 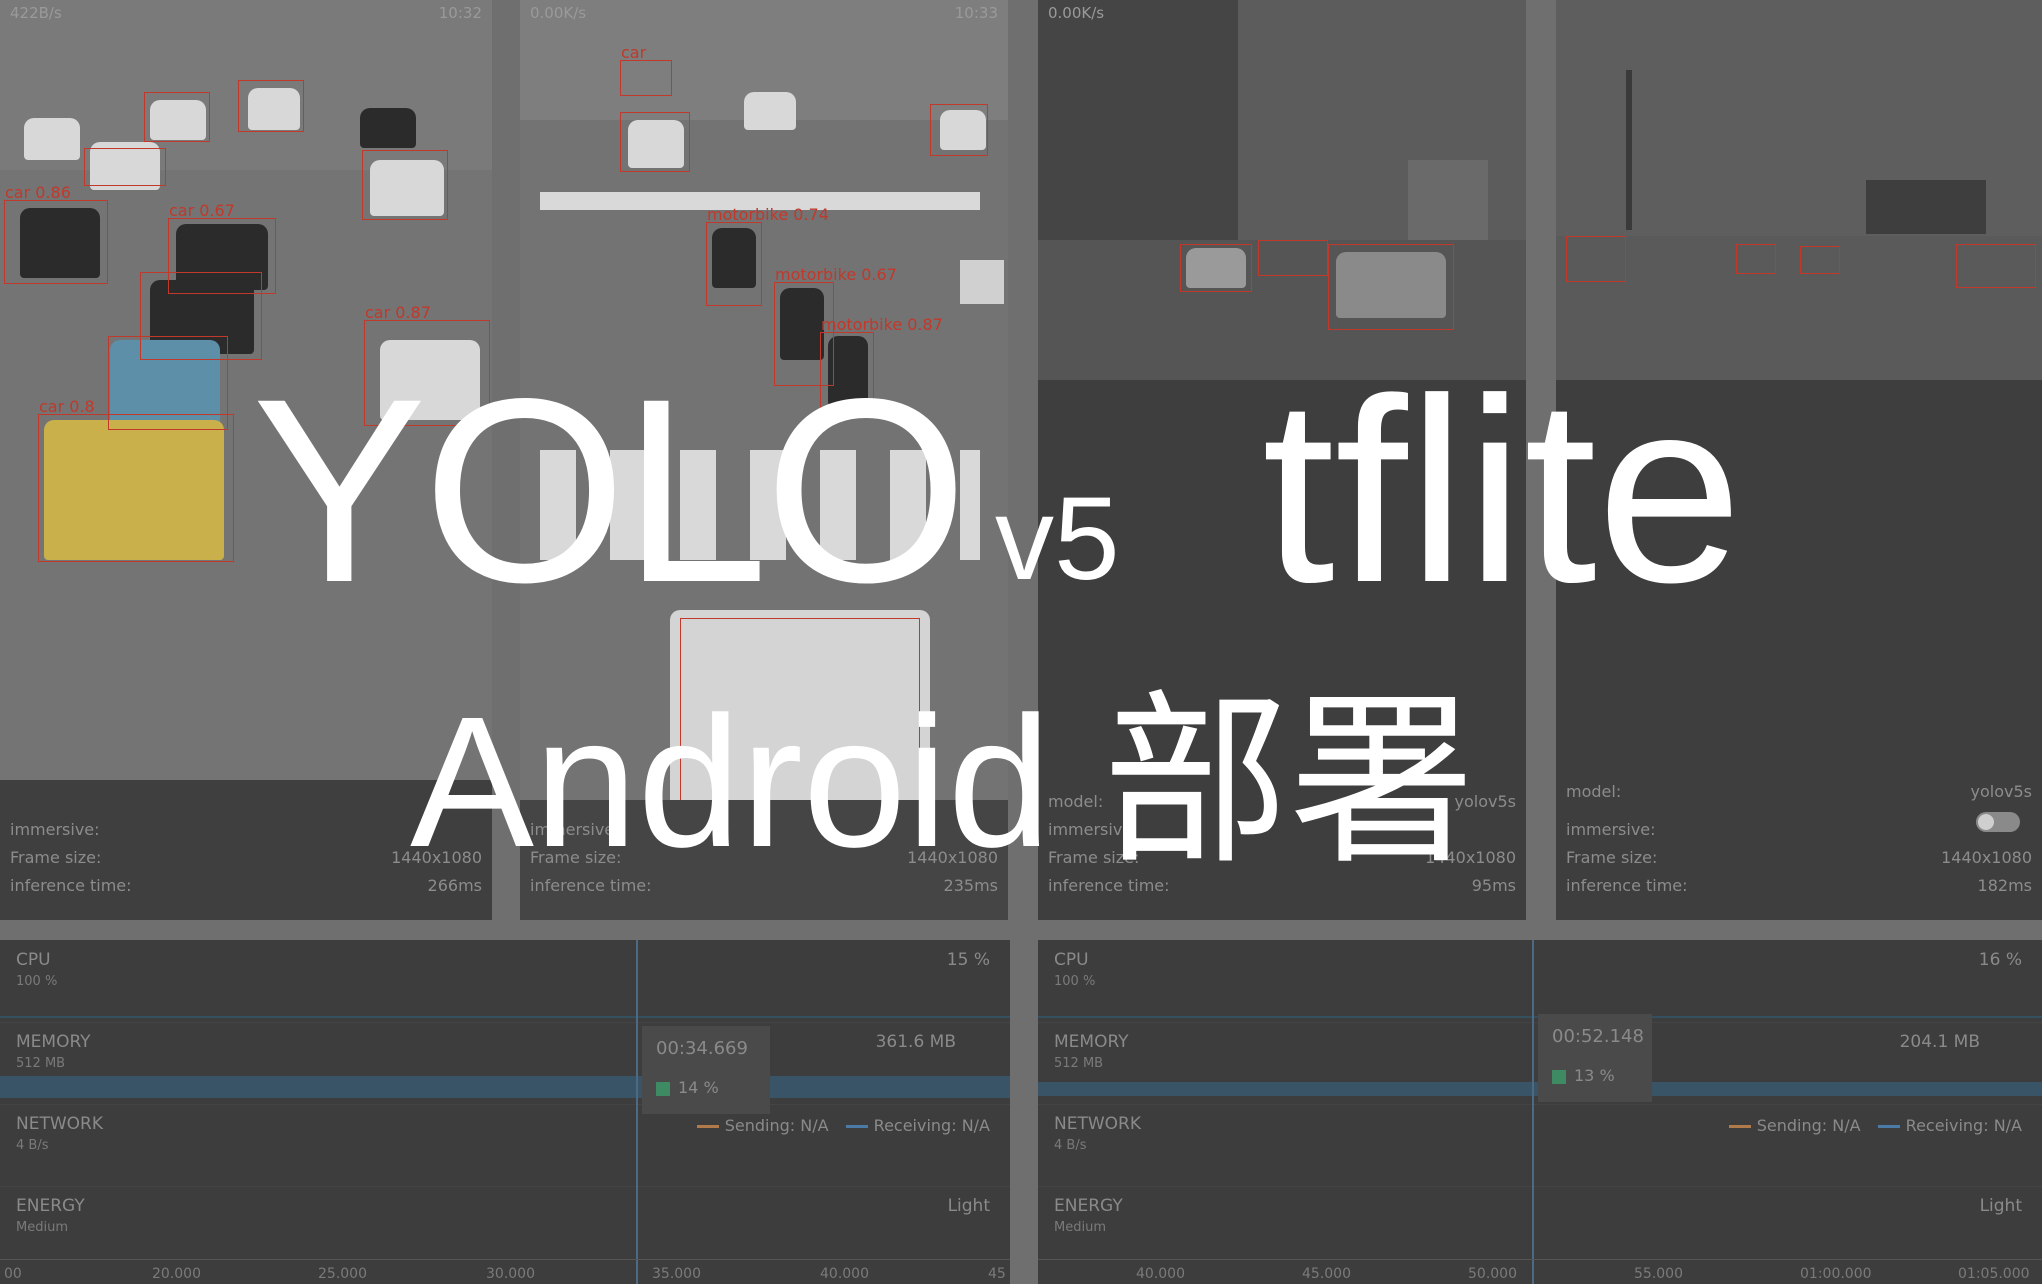 What do you see at coordinates (1888, 1126) in the screenshot?
I see `receiving-swatch` at bounding box center [1888, 1126].